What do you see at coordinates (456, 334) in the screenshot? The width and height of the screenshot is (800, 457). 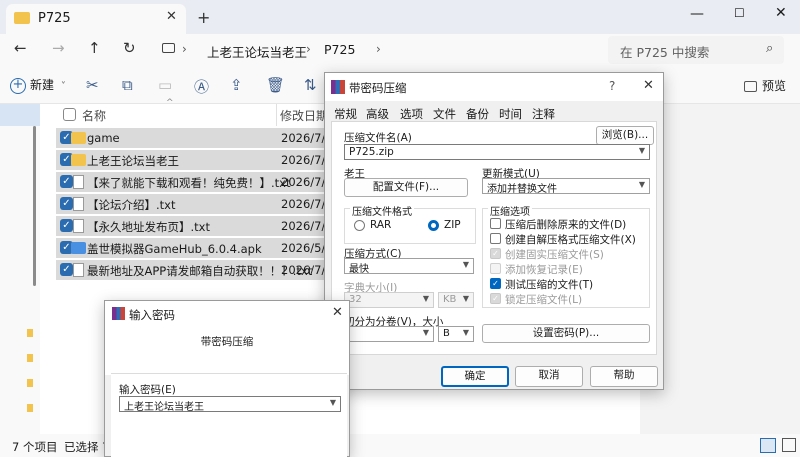 I see `split-unit-select: B ▼` at bounding box center [456, 334].